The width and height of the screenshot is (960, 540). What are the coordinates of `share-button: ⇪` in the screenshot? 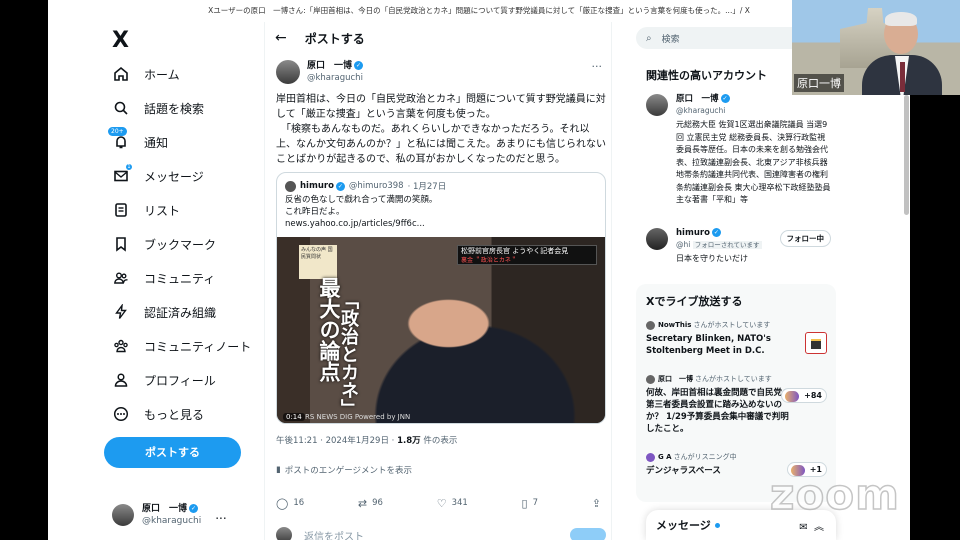 It's located at (599, 503).